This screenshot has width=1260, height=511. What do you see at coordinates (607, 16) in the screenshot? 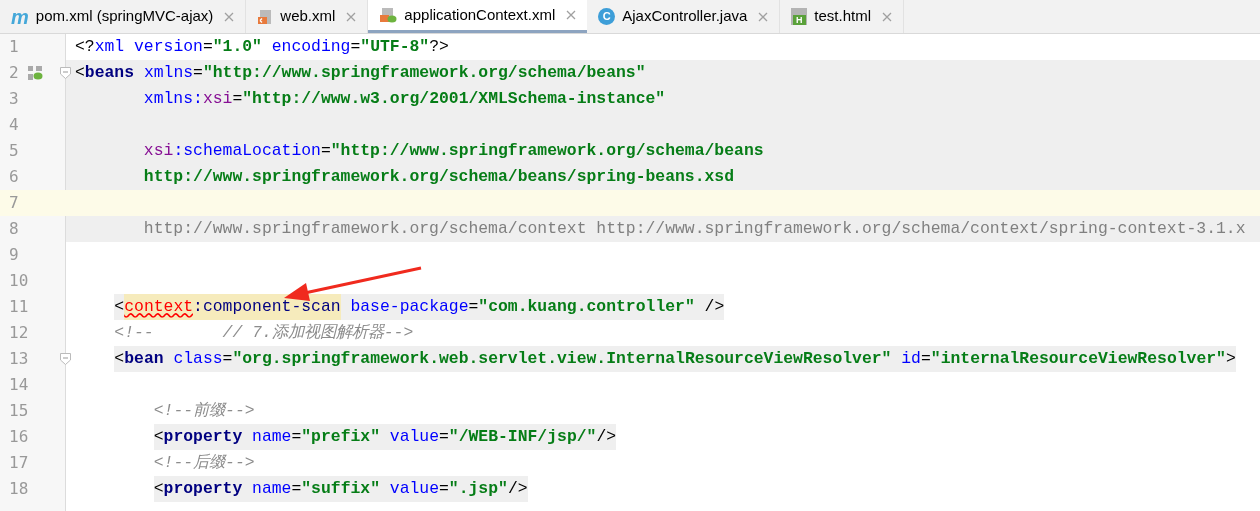
I see `class-icon: C` at bounding box center [607, 16].